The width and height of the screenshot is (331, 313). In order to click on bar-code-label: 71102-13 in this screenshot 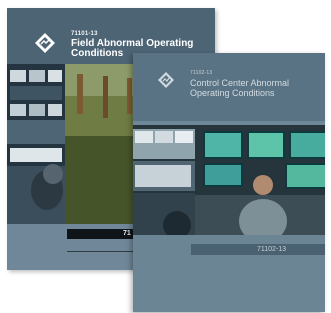, I will do `click(272, 249)`.